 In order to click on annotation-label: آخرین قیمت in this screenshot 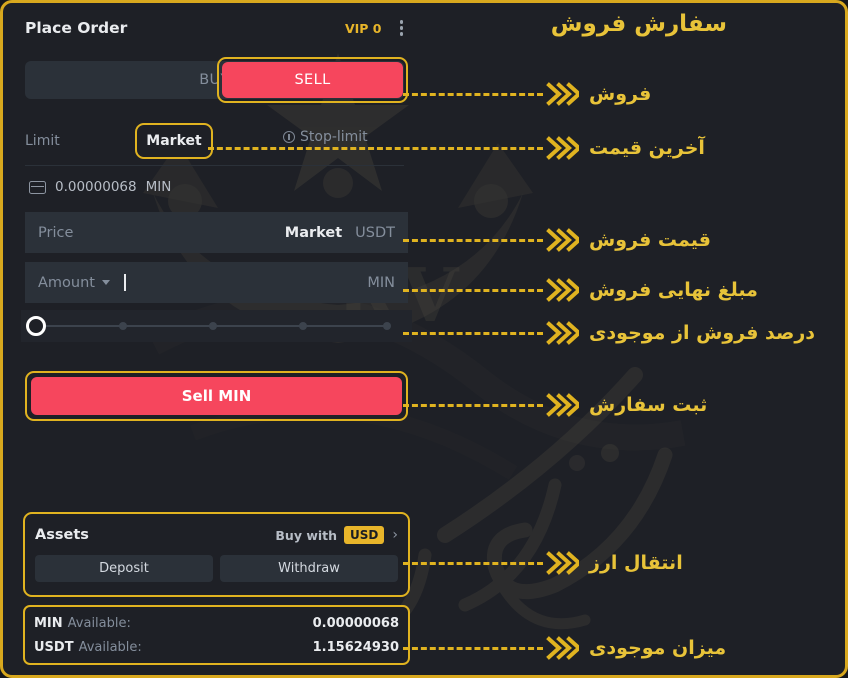, I will do `click(647, 148)`.